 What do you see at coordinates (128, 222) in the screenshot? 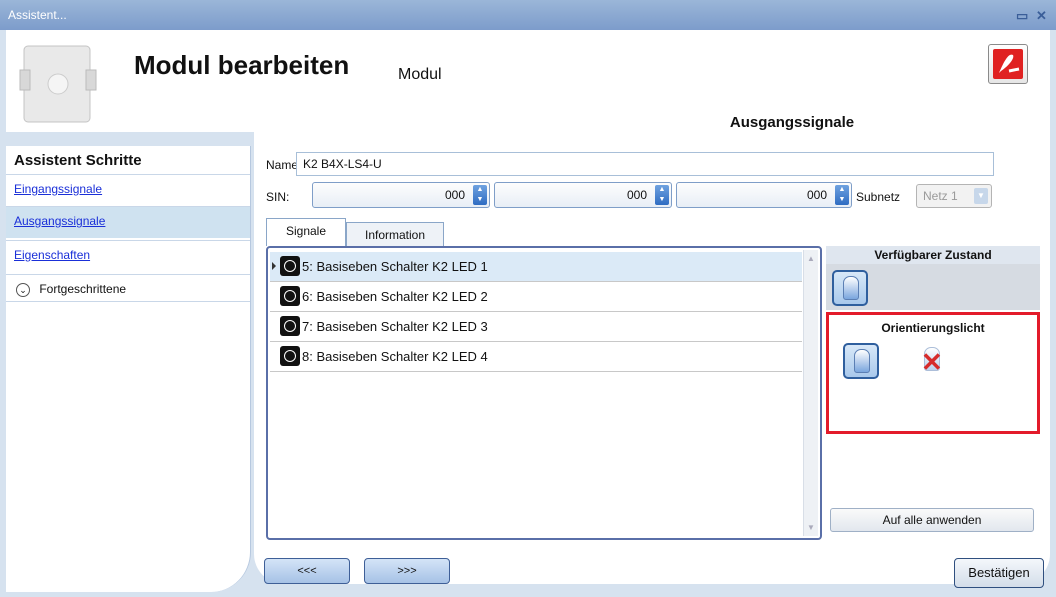
I see `sidebar-item-ausgangssignale: Ausgangssignale` at bounding box center [128, 222].